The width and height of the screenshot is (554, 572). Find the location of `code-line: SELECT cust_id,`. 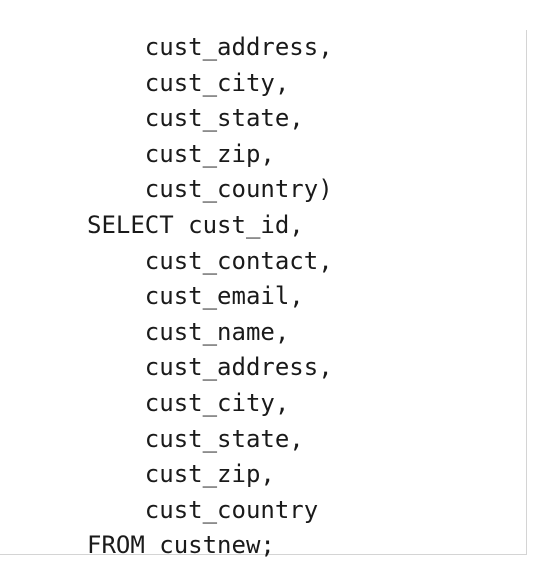

code-line: SELECT cust_id, is located at coordinates (195, 224).